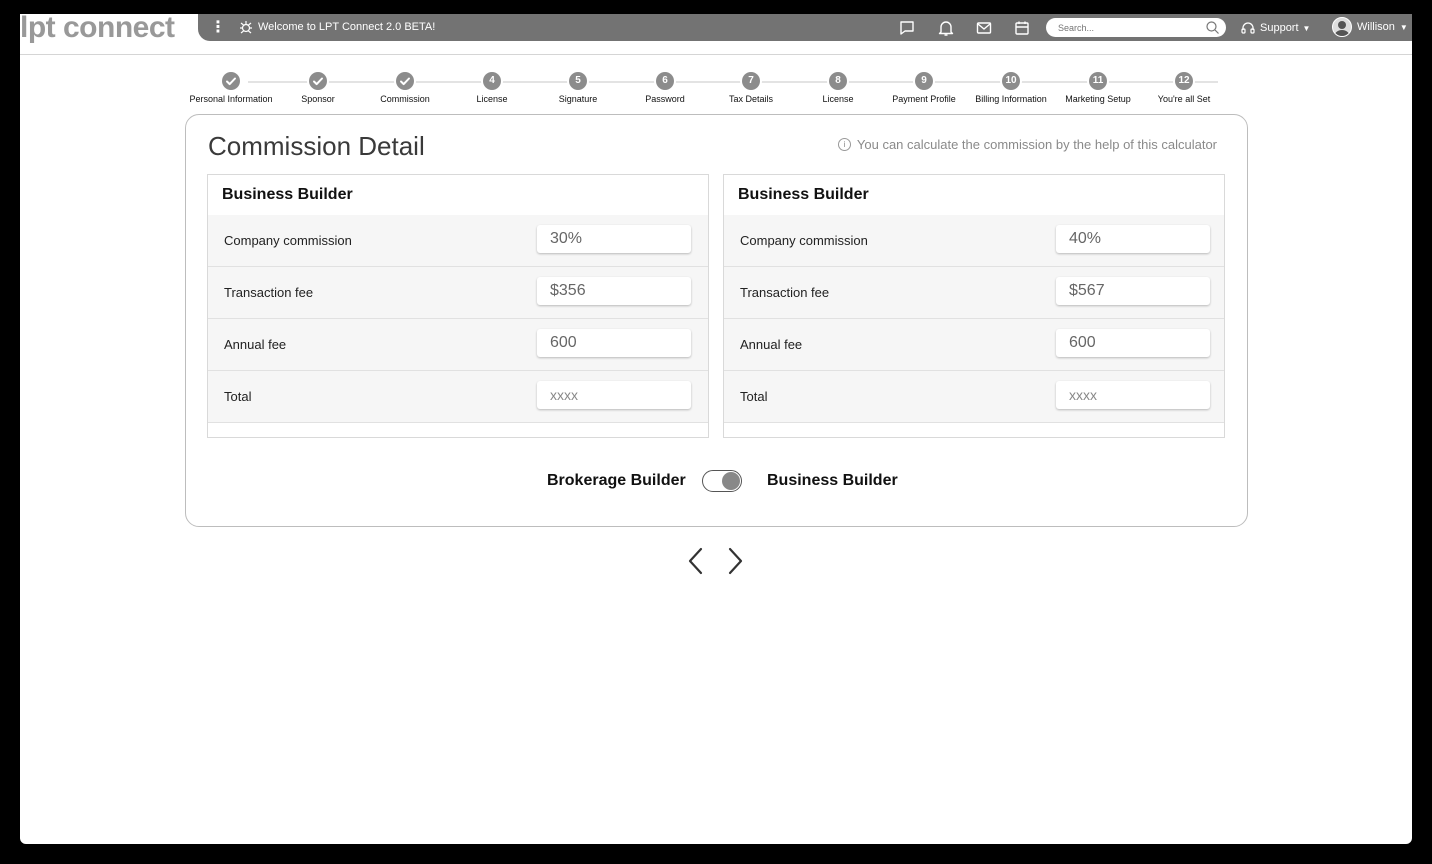  Describe the element at coordinates (946, 28) in the screenshot. I see `bell-icon` at that location.